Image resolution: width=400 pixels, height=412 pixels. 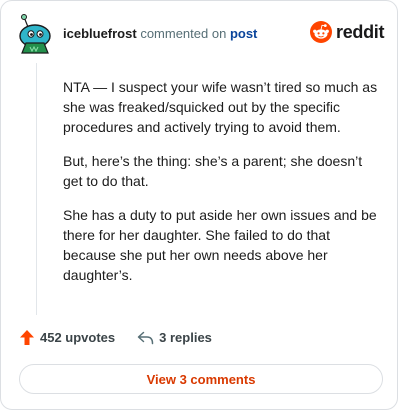 What do you see at coordinates (360, 31) in the screenshot?
I see `reddit-wordmark: reddit` at bounding box center [360, 31].